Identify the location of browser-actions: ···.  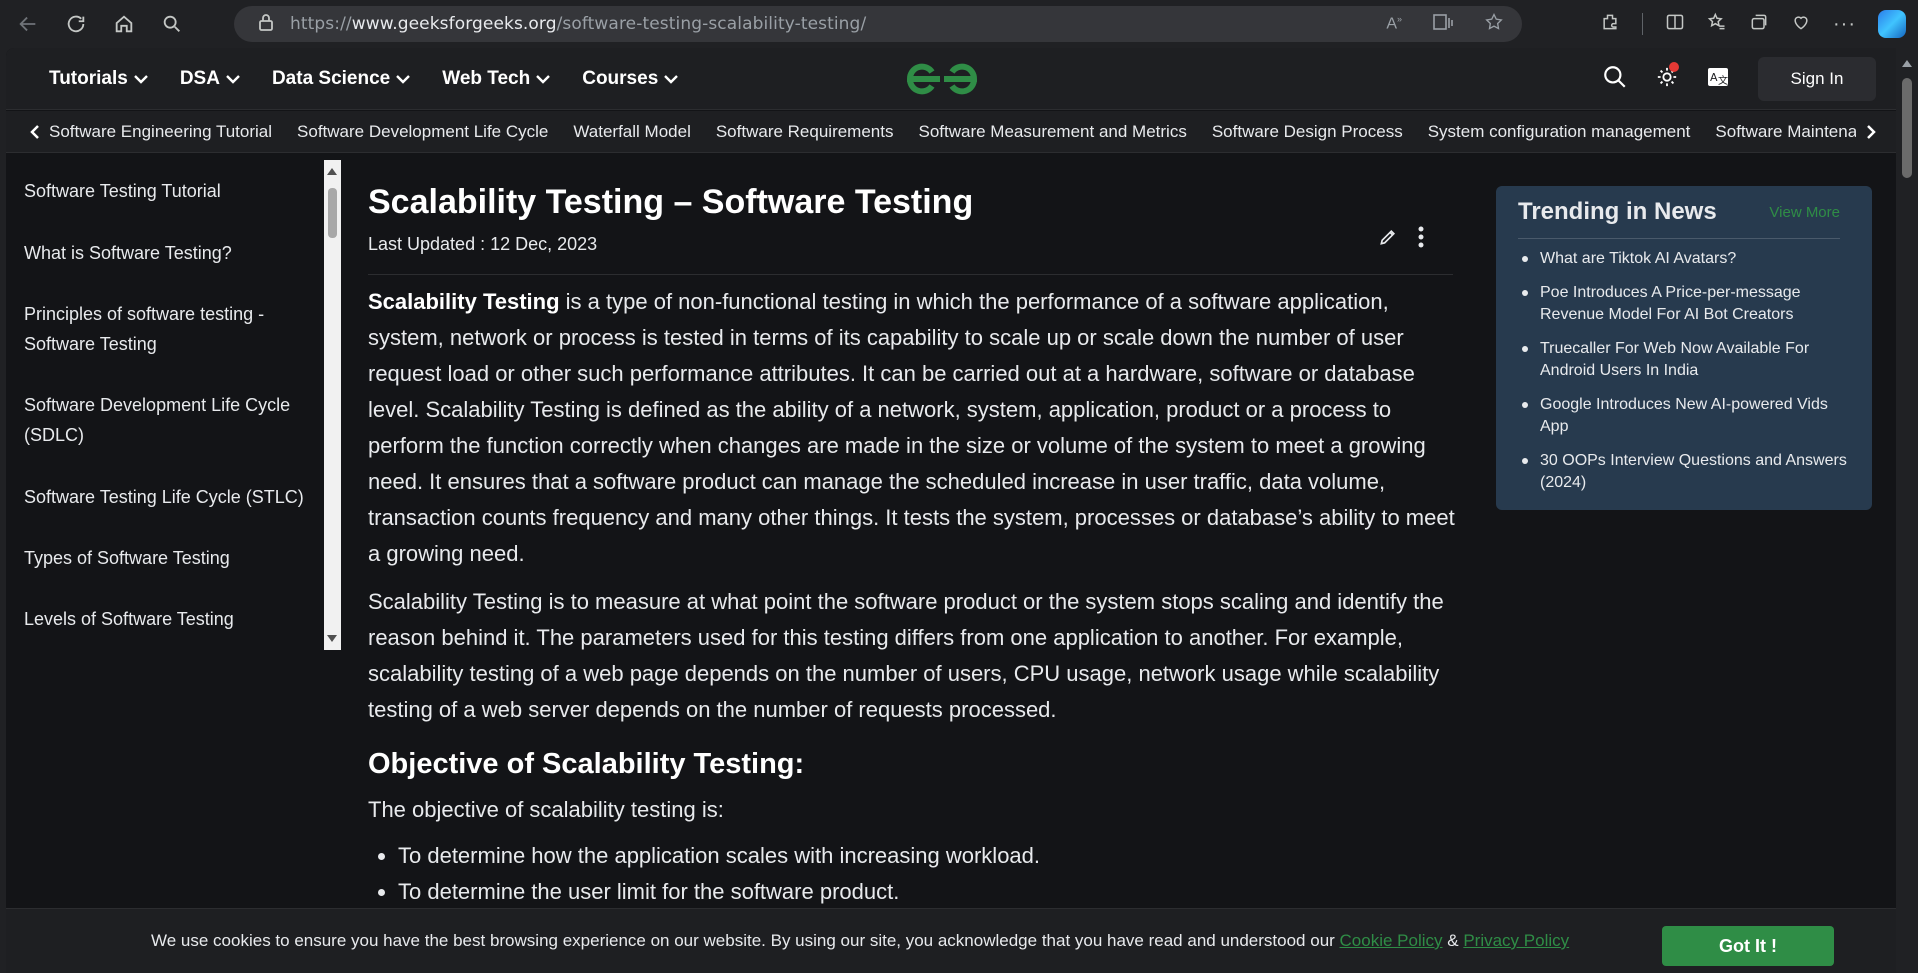
(1759, 24).